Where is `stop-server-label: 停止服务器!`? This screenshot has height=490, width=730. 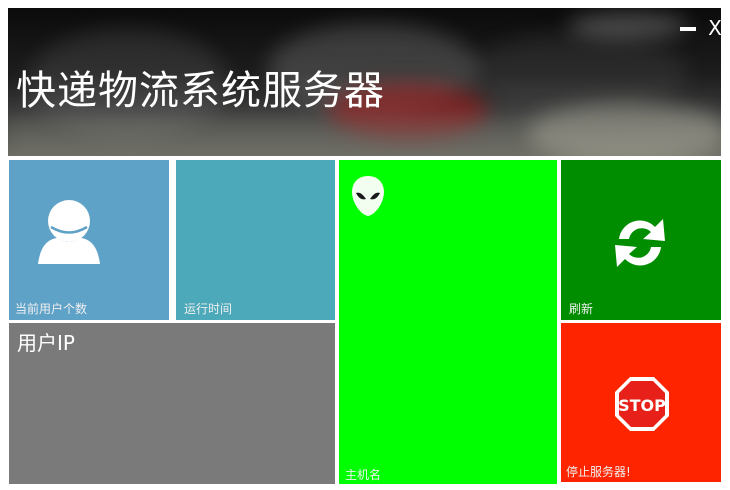 stop-server-label: 停止服务器! is located at coordinates (598, 472).